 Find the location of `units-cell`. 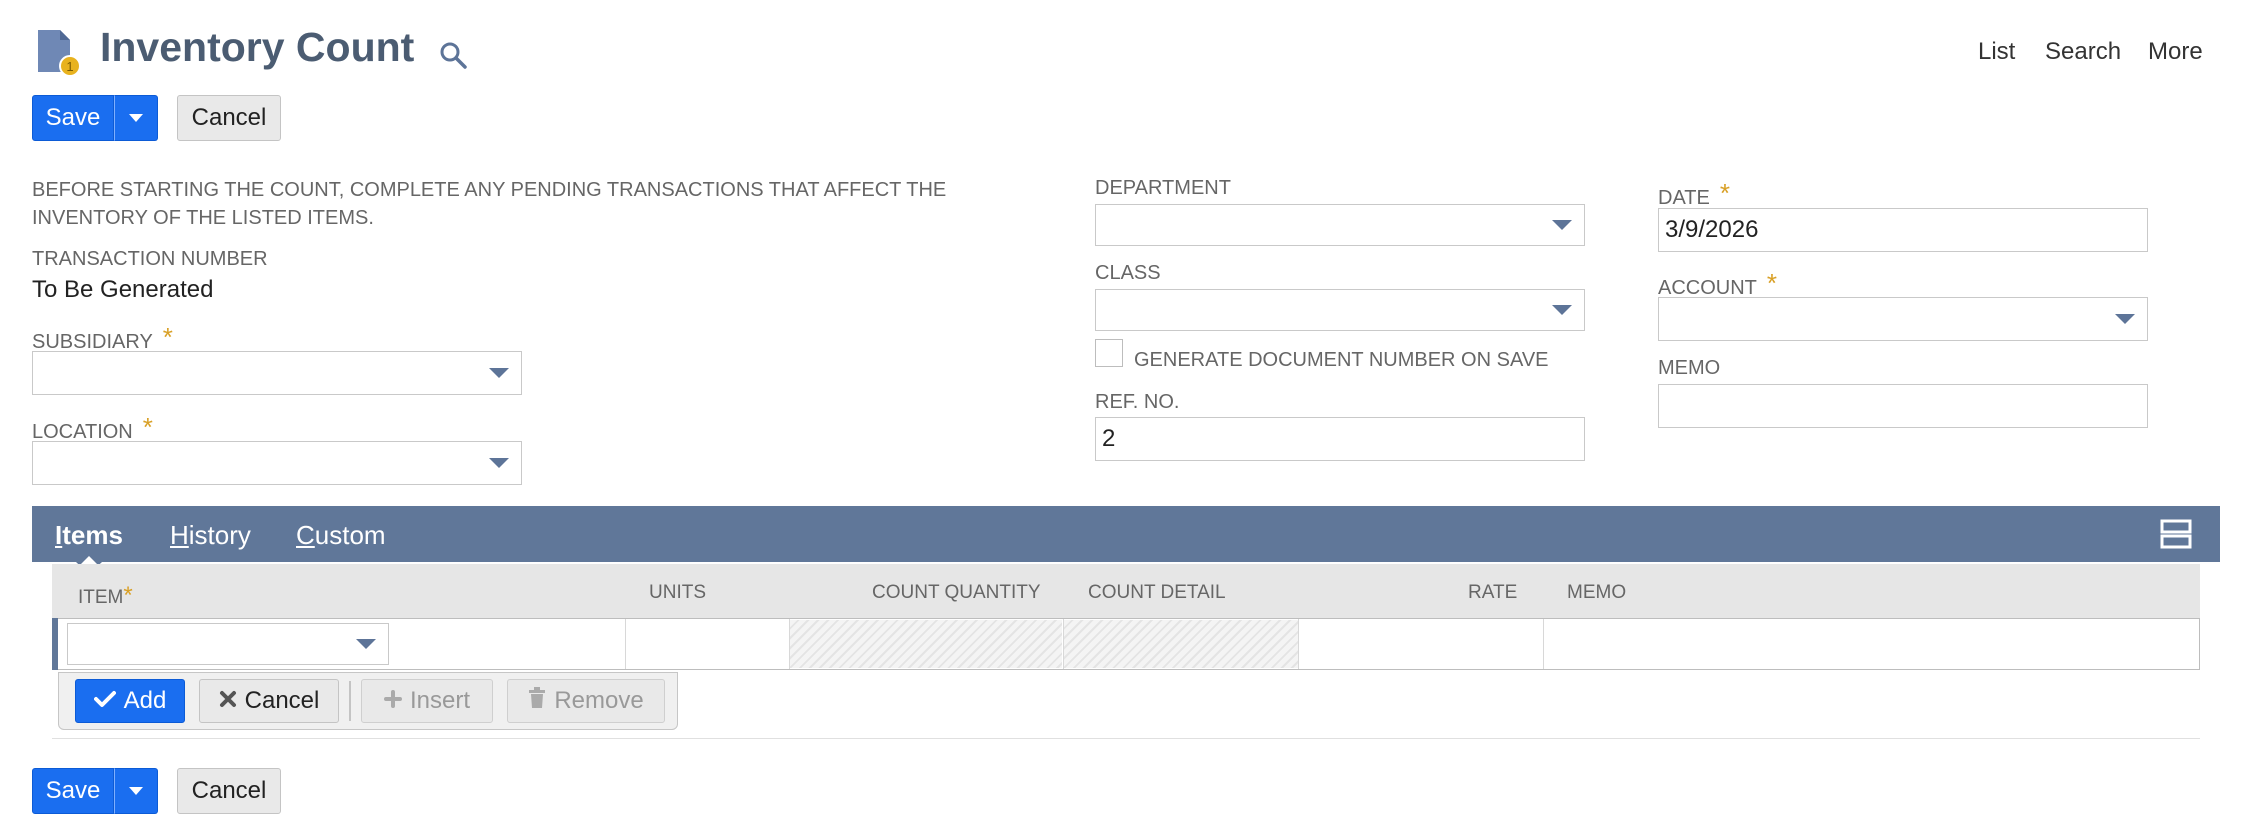

units-cell is located at coordinates (707, 644).